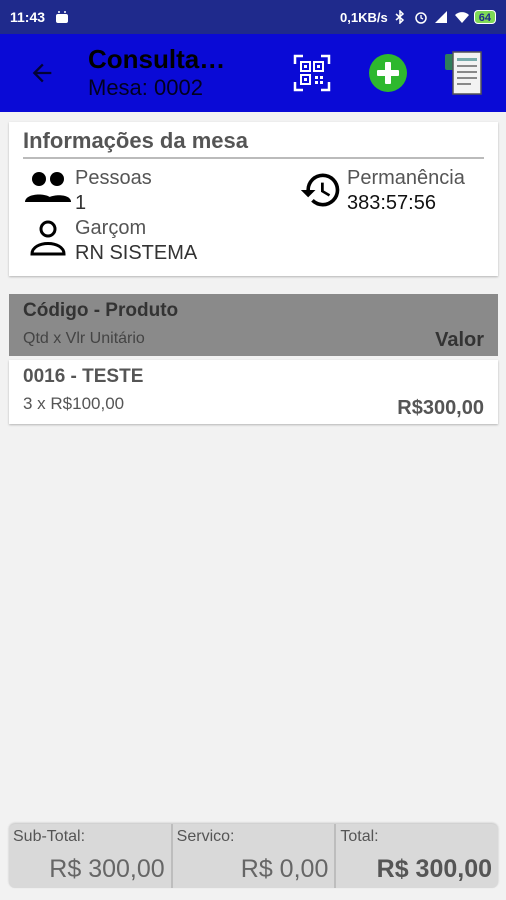  What do you see at coordinates (284, 869) in the screenshot?
I see `servico-value: R$ 0,00` at bounding box center [284, 869].